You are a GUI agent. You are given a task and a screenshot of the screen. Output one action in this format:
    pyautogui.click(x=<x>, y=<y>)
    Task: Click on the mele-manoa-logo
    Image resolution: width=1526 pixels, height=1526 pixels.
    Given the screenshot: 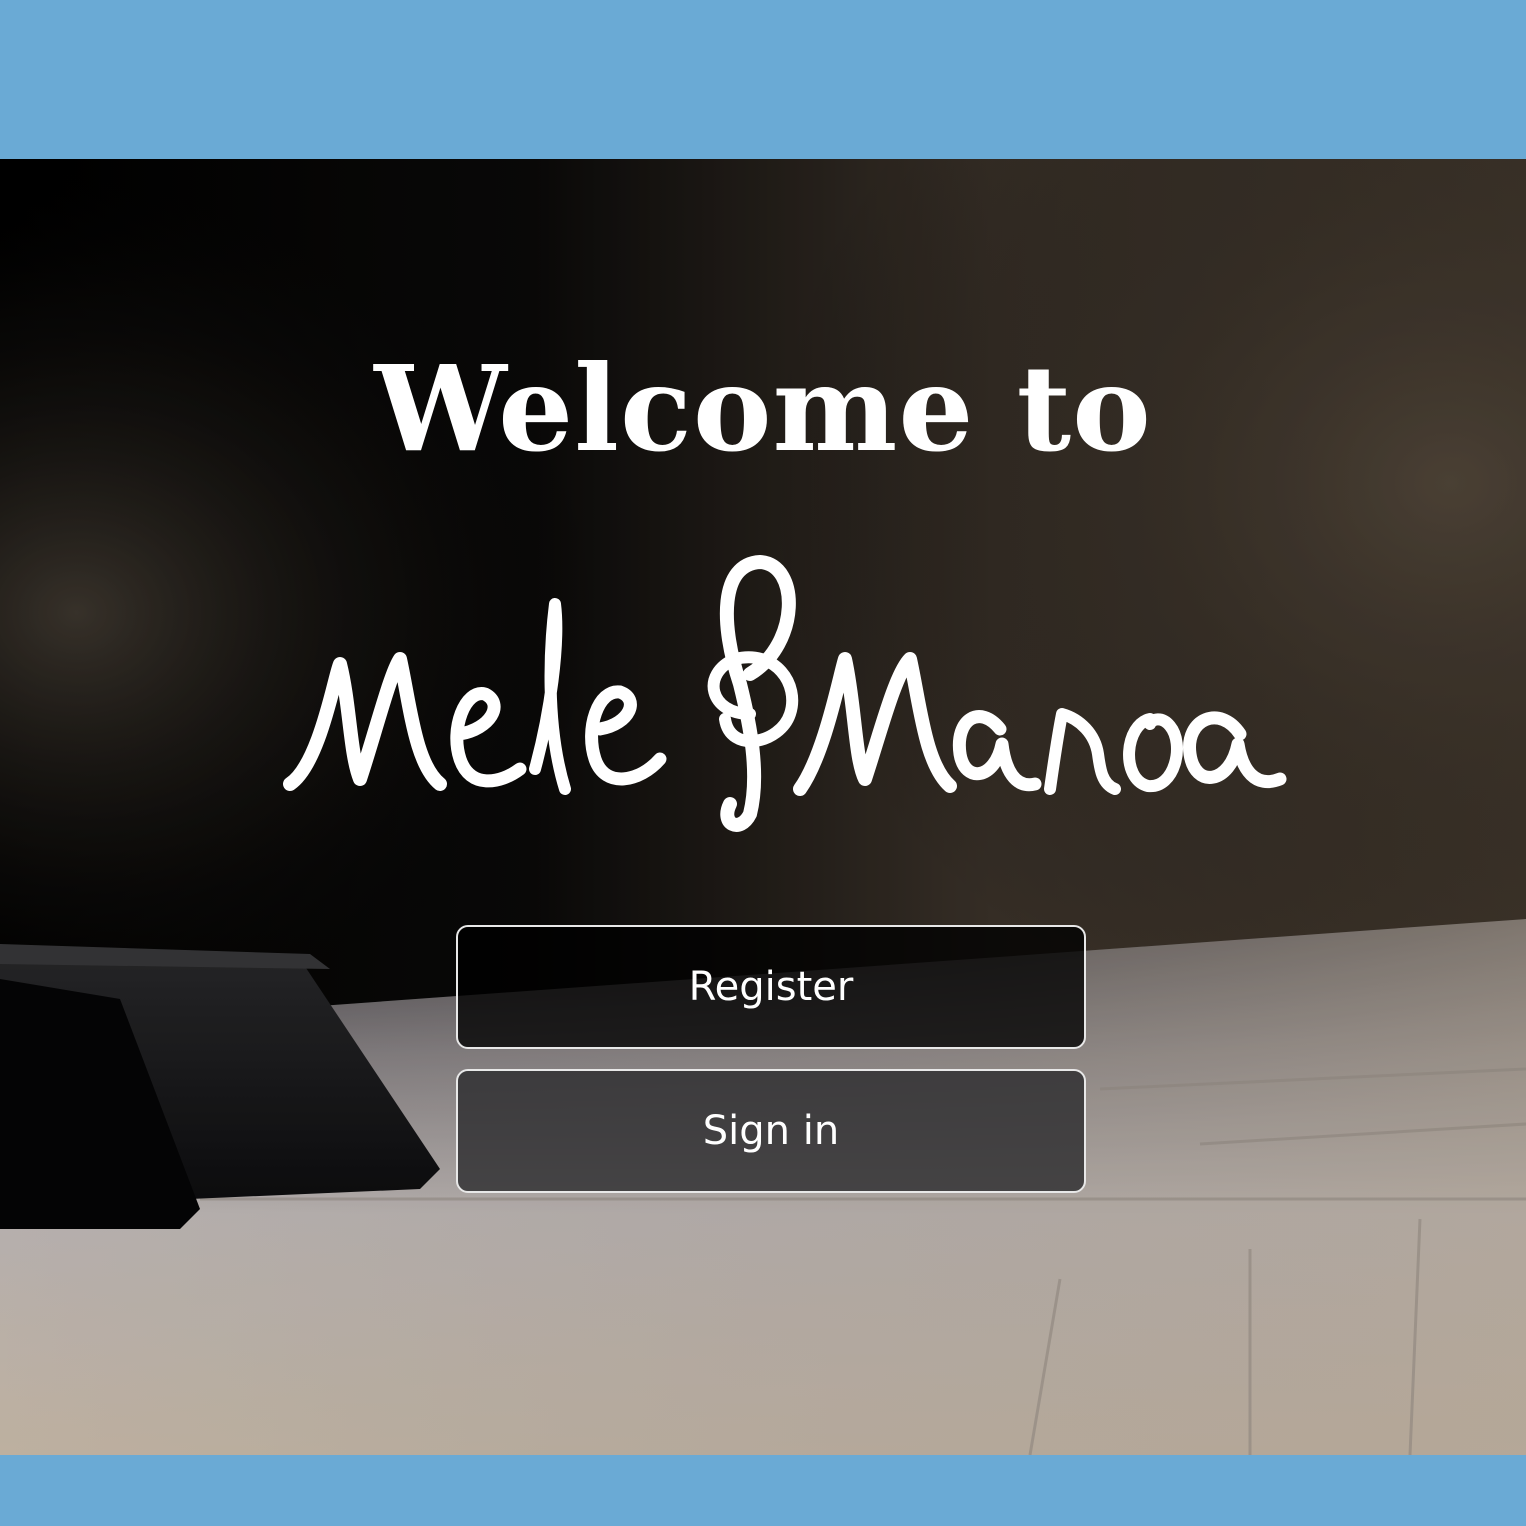 What is the action you would take?
    pyautogui.click(x=785, y=693)
    